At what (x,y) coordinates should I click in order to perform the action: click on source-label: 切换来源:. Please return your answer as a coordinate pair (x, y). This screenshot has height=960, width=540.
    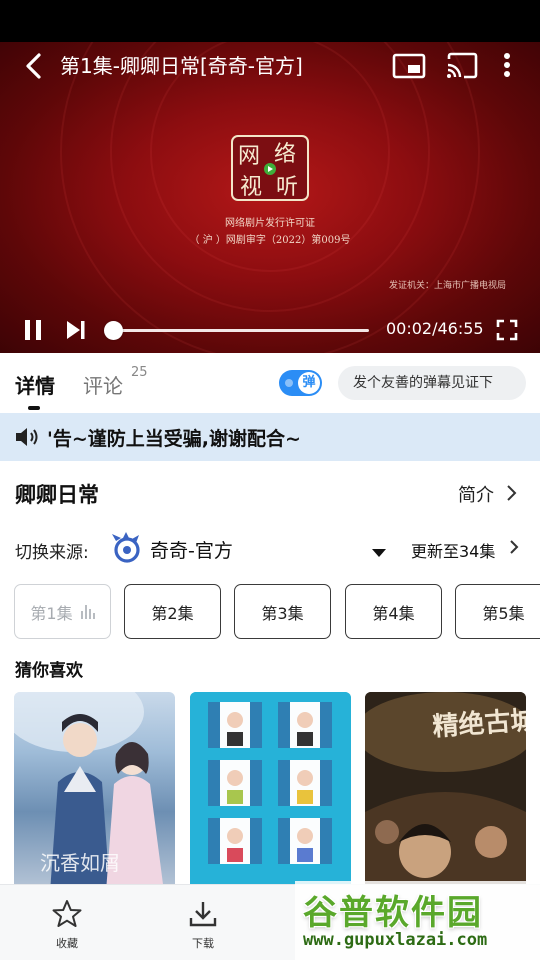
    Looking at the image, I should click on (52, 553).